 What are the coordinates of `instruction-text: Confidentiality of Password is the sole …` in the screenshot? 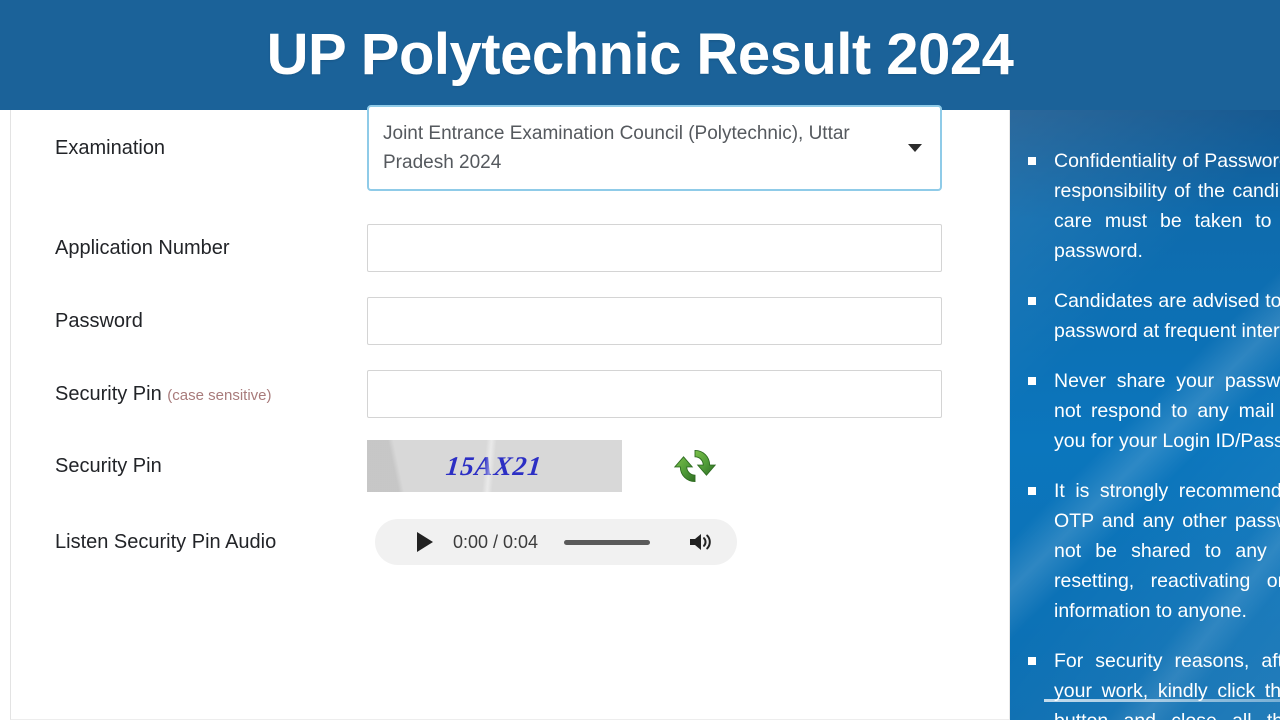 It's located at (1167, 206).